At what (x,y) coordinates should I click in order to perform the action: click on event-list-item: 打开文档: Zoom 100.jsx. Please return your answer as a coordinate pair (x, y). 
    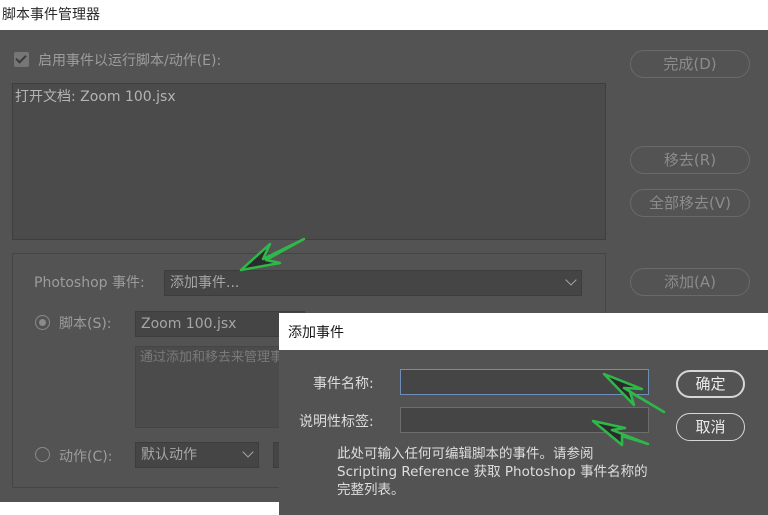
    Looking at the image, I should click on (95, 96).